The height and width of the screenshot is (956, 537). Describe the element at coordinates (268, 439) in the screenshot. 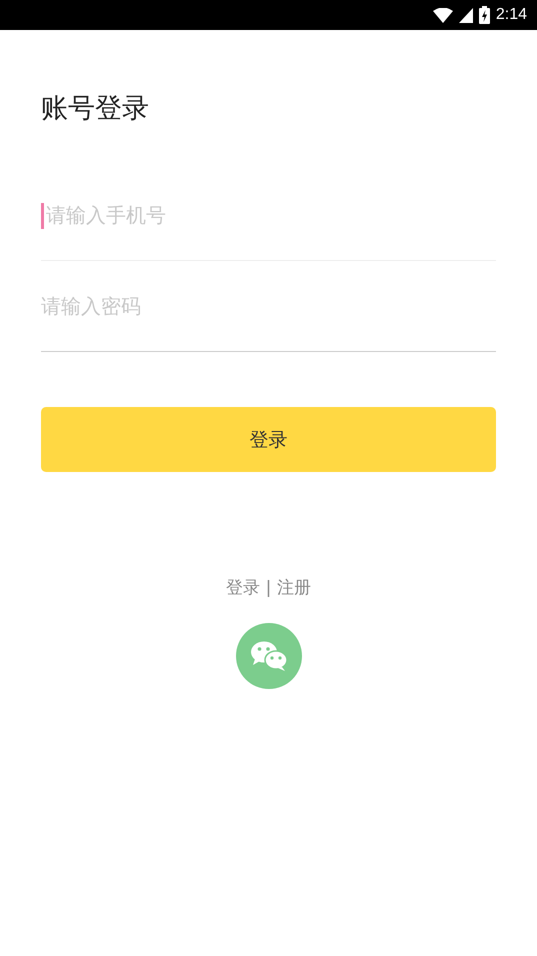

I see `login-button: 登录` at that location.